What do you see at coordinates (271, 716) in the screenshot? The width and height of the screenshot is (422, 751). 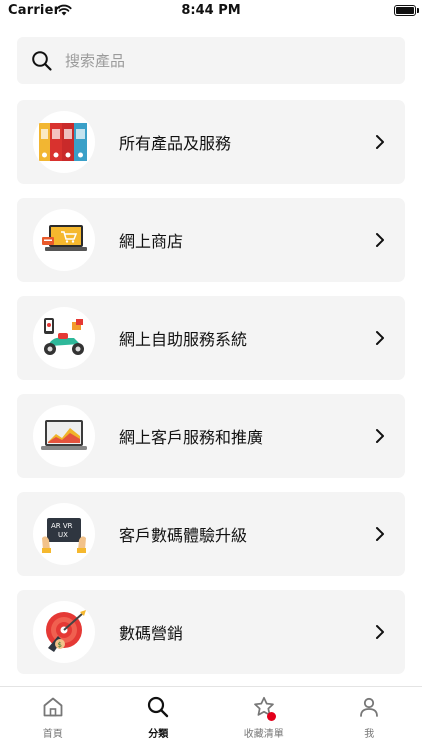 I see `notification-badge` at bounding box center [271, 716].